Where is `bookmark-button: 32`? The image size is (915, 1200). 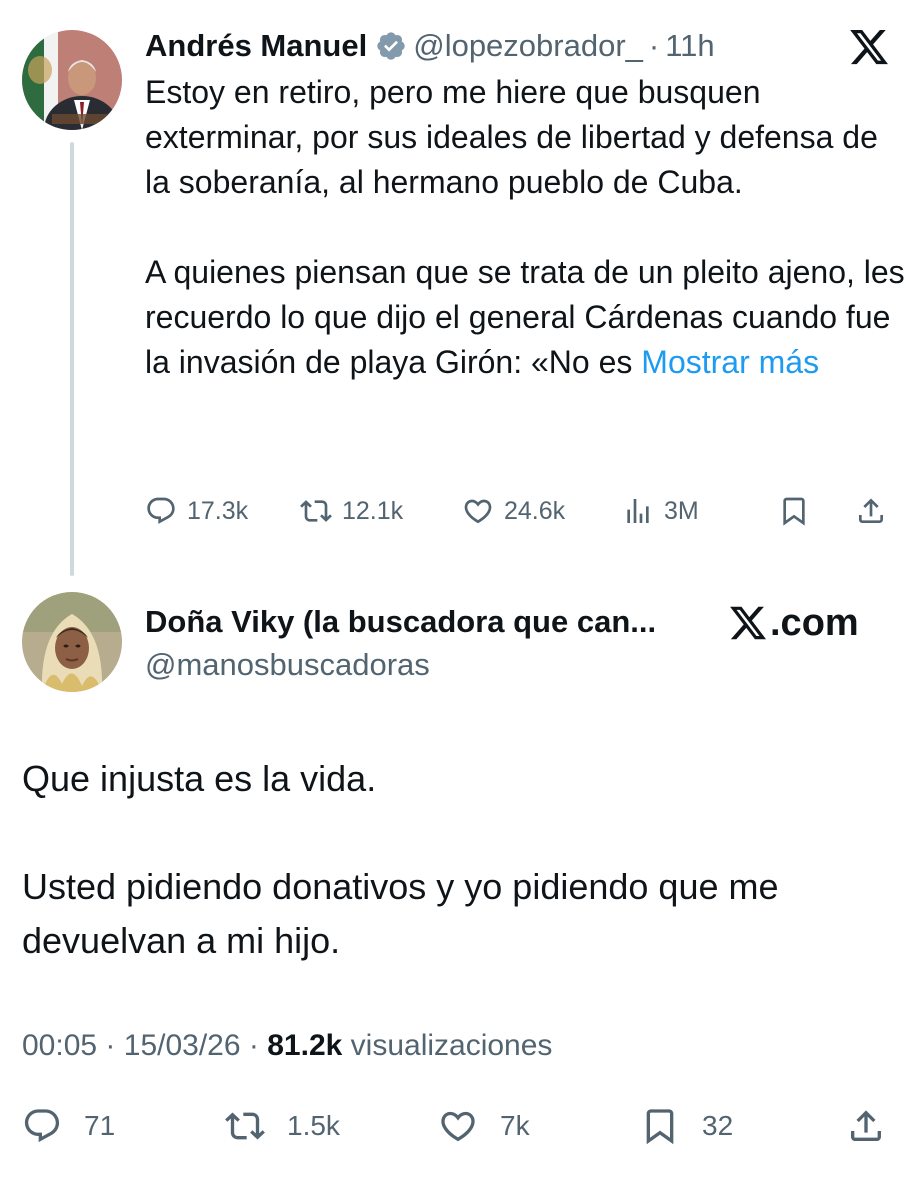 bookmark-button: 32 is located at coordinates (686, 1126).